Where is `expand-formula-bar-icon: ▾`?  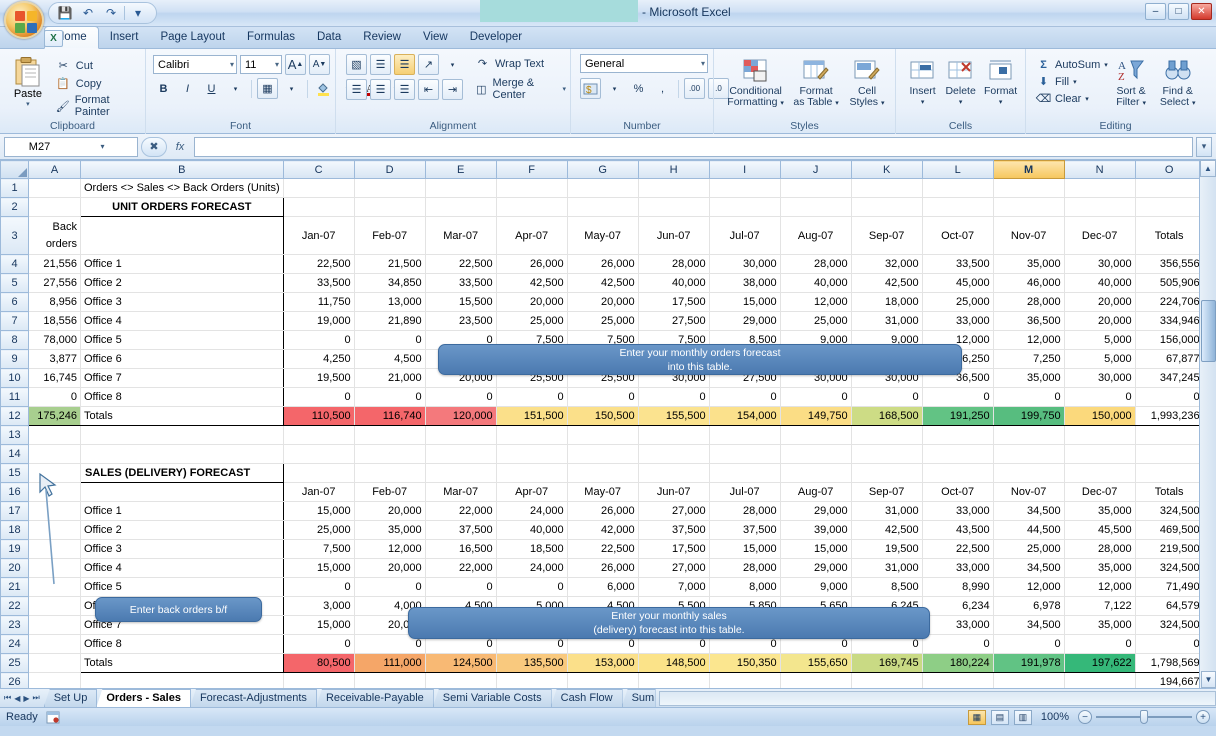
expand-formula-bar-icon: ▾ is located at coordinates (1204, 146).